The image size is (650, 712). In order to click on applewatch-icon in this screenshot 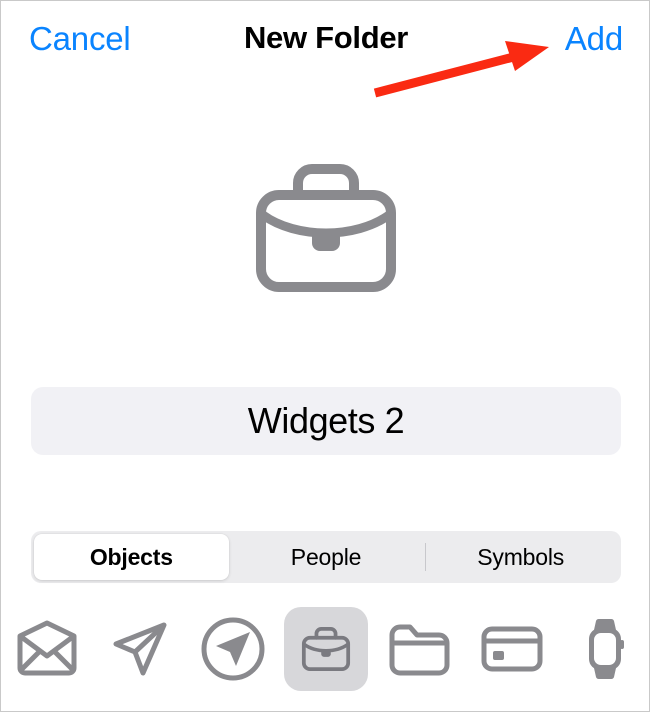, I will do `click(606, 649)`.